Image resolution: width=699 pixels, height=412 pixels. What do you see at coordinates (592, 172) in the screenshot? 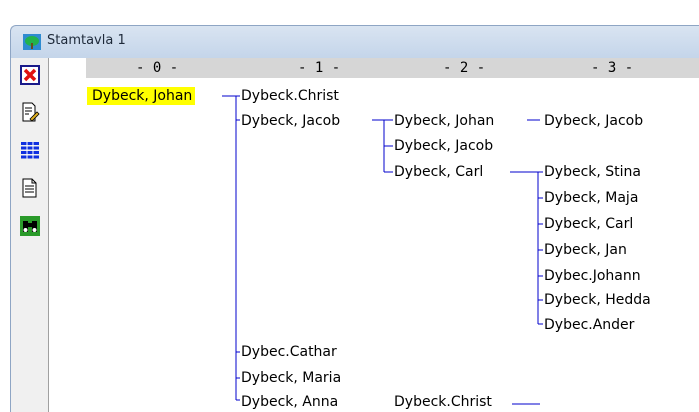
I see `person-gen3-2: Dybeck, Stina` at bounding box center [592, 172].